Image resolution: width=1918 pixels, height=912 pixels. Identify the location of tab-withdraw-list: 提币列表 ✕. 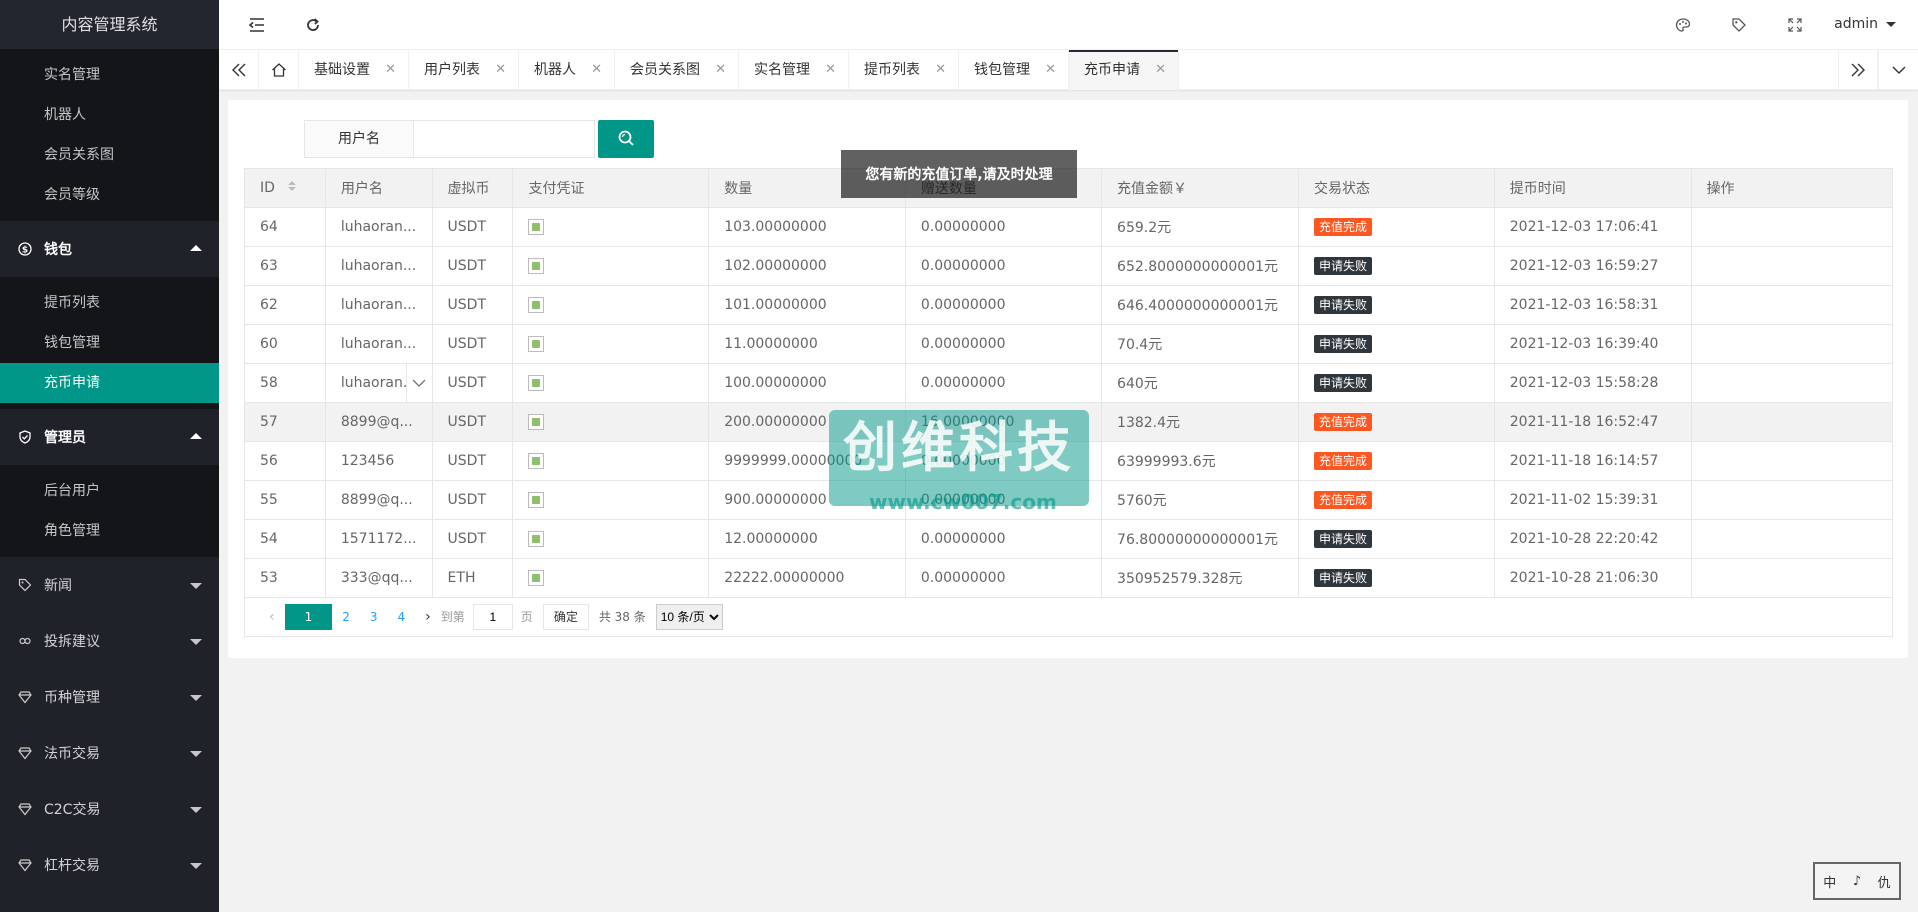
(904, 70).